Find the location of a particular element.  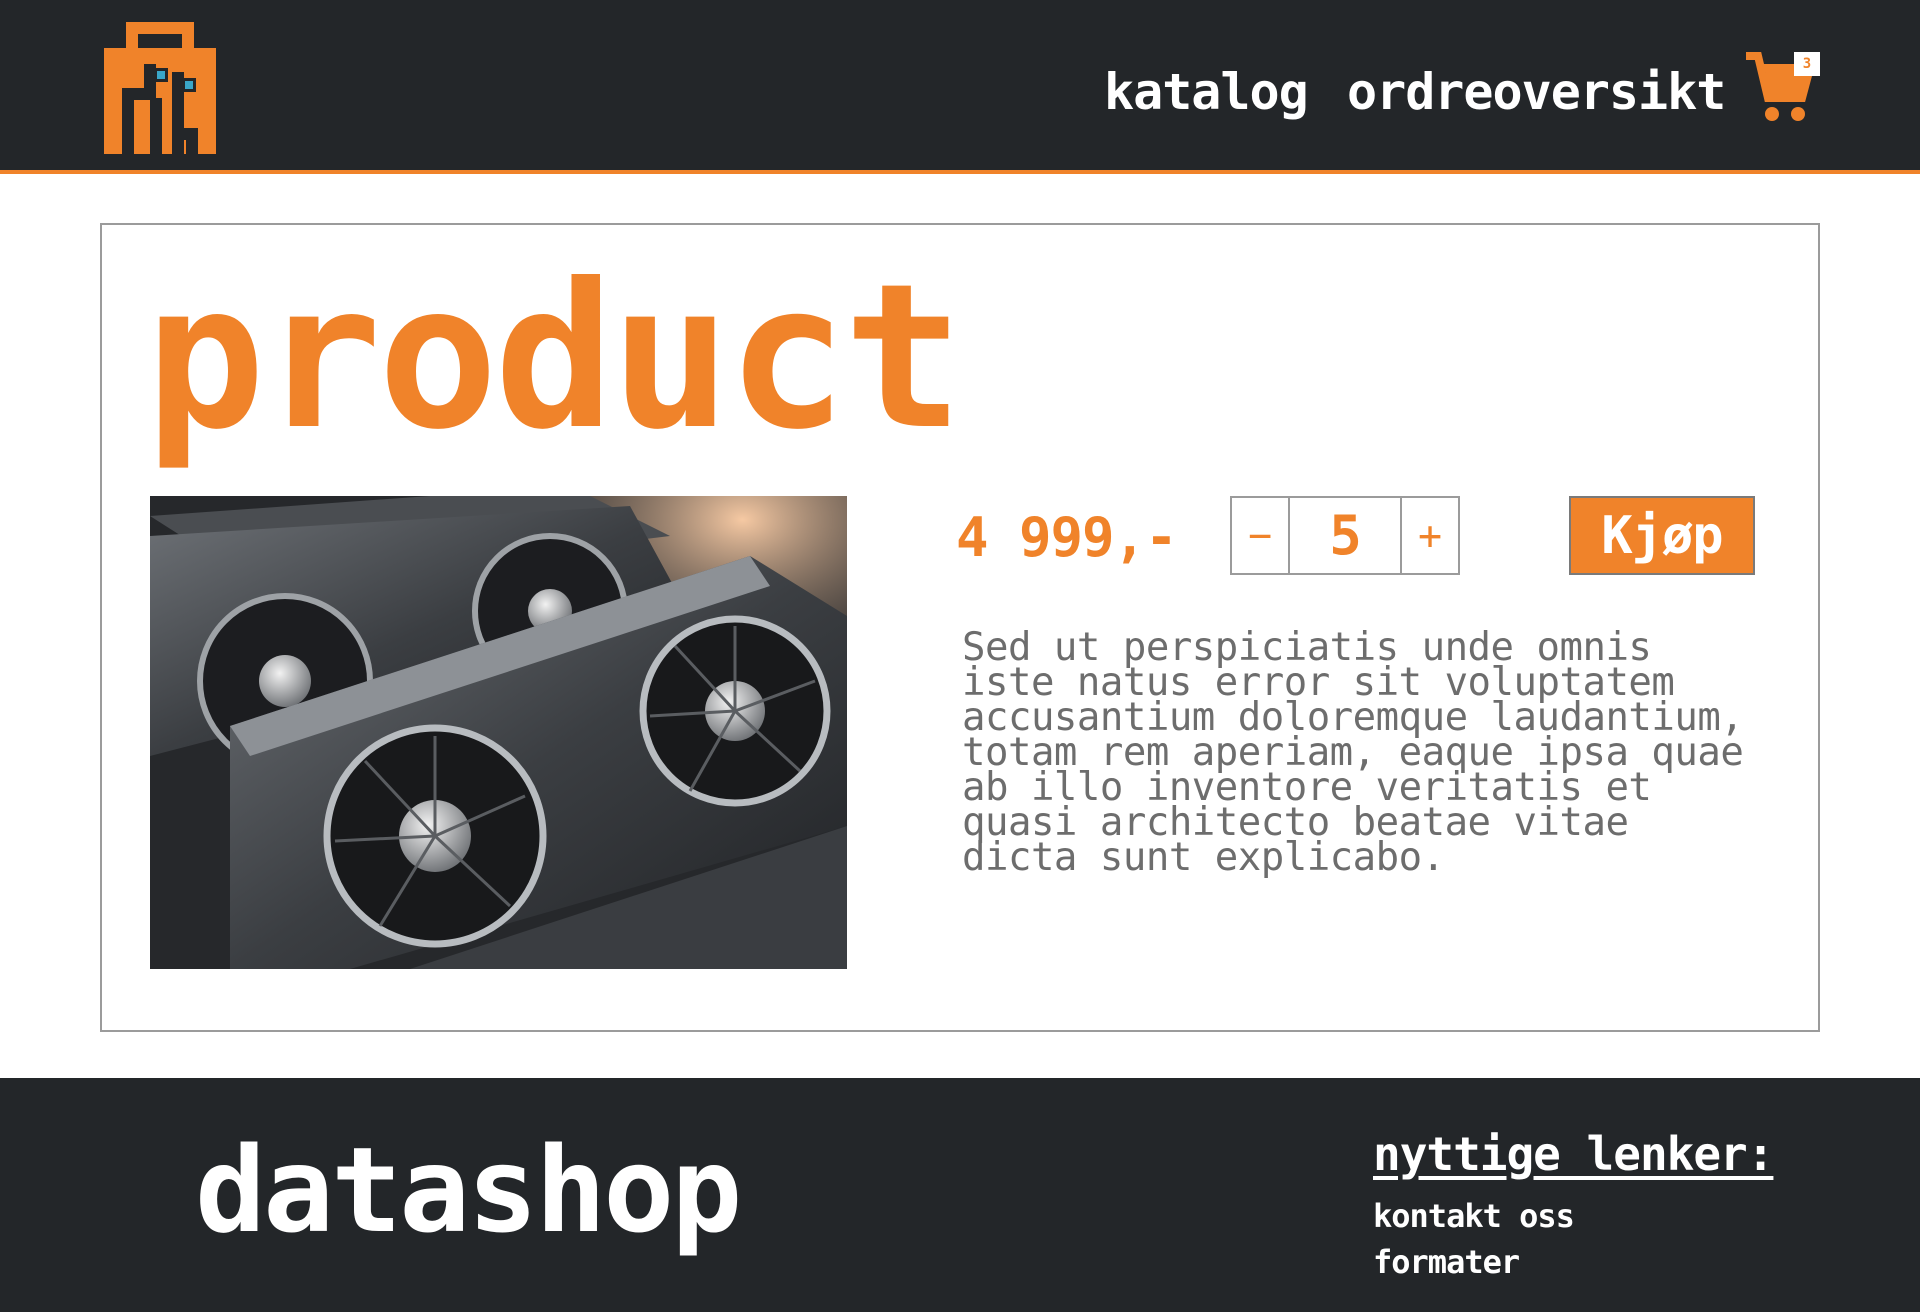

page-title: product is located at coordinates (554, 357).